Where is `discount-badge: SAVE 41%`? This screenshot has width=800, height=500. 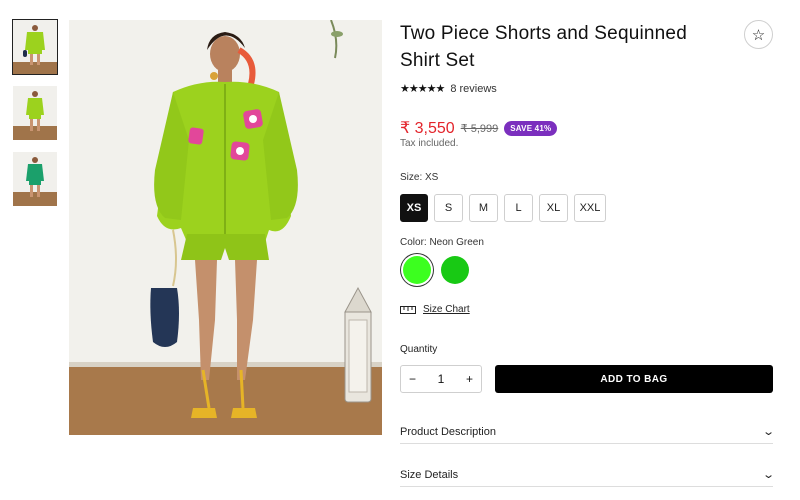
discount-badge: SAVE 41% is located at coordinates (531, 128).